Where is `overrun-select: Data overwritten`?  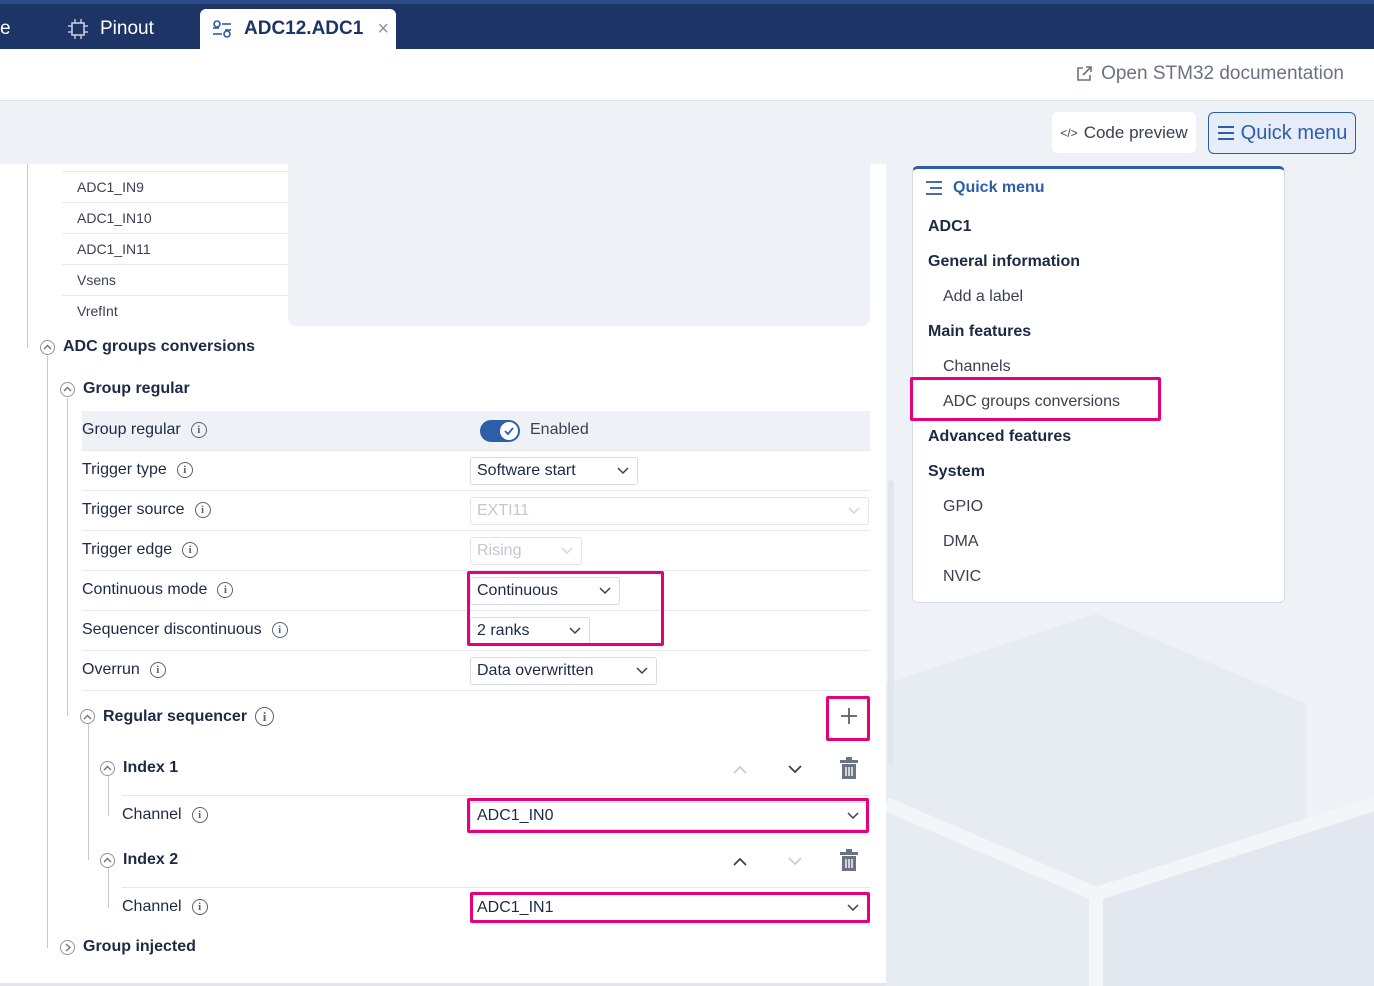 overrun-select: Data overwritten is located at coordinates (563, 671).